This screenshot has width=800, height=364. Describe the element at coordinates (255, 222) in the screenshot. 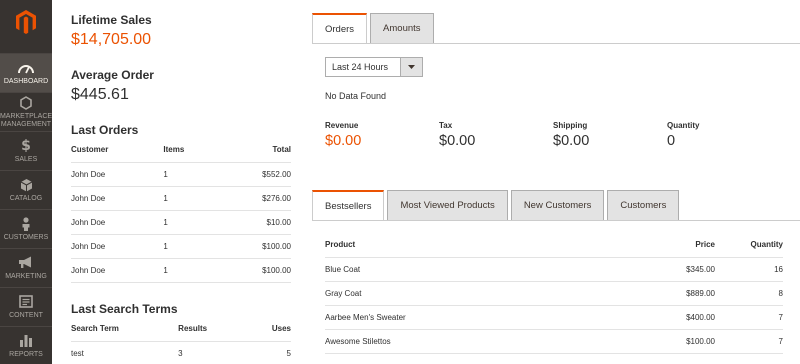

I see `order-total: $10.00` at that location.